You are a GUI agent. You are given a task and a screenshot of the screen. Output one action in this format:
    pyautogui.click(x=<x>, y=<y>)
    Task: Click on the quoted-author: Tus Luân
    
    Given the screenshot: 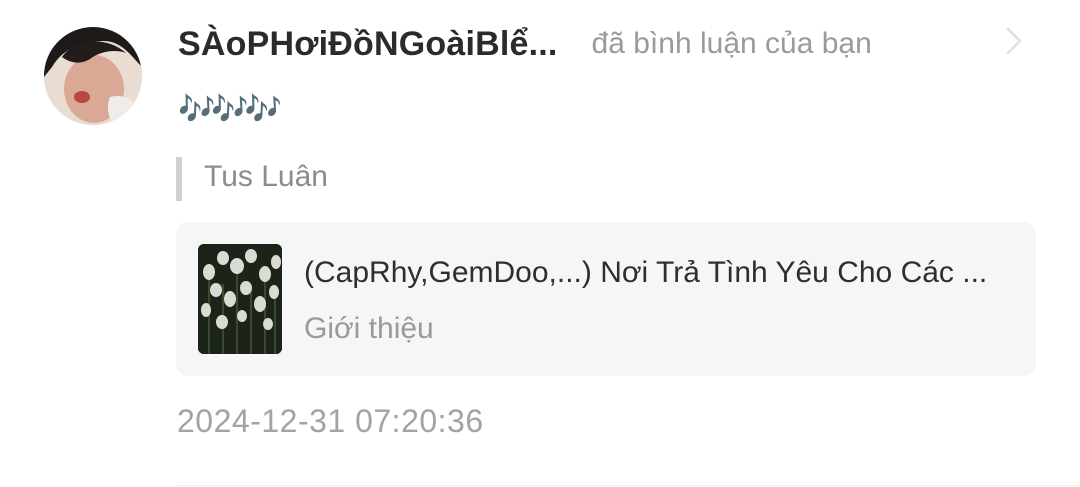 What is the action you would take?
    pyautogui.click(x=266, y=176)
    